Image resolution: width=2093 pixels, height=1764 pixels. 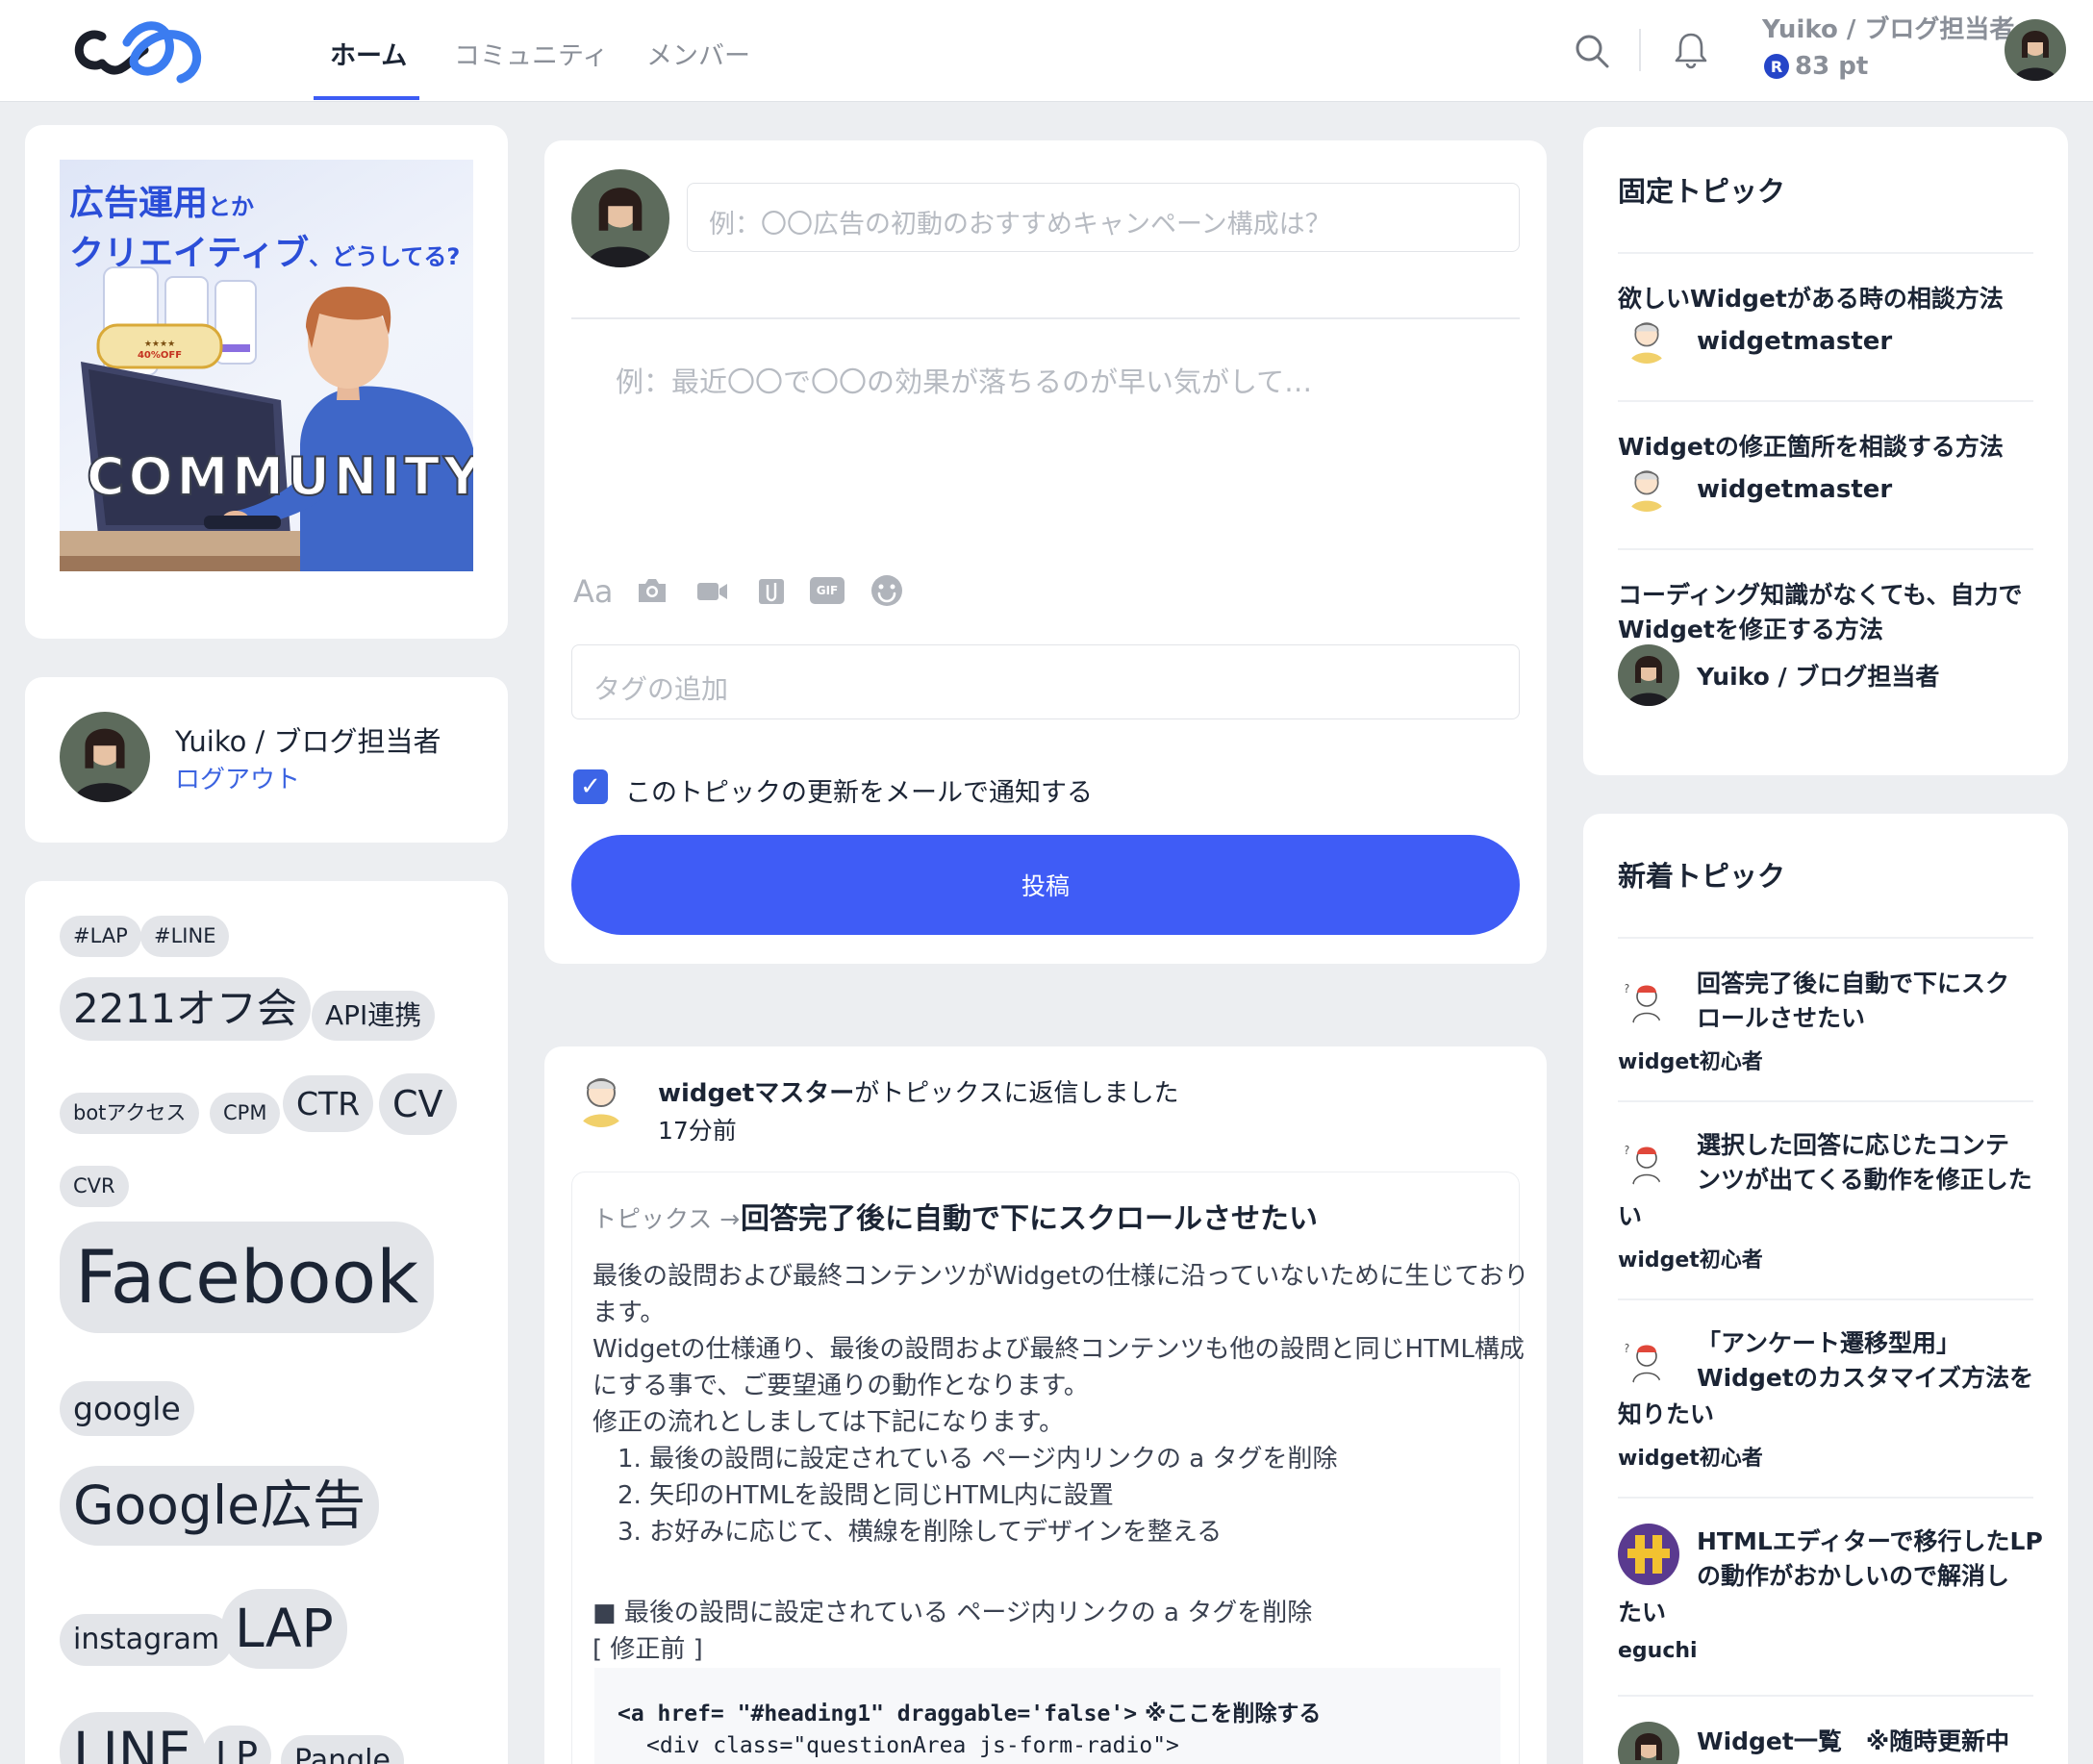 What do you see at coordinates (531, 54) in the screenshot?
I see `tab-community: コミュニティ` at bounding box center [531, 54].